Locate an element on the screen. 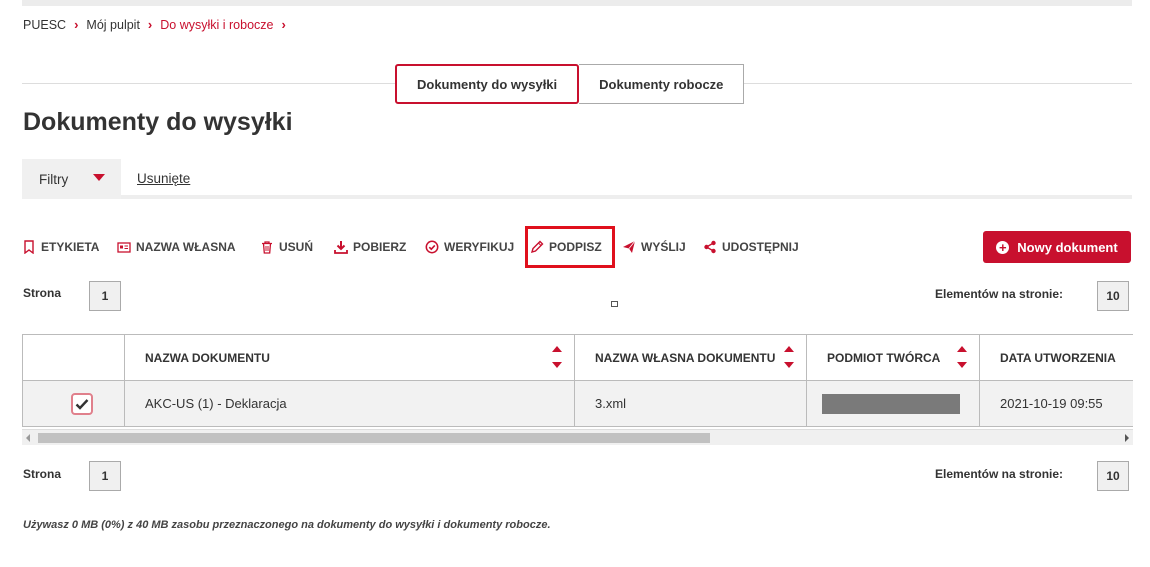 This screenshot has height=567, width=1150. column-header-label: DATA UTWORZENIA is located at coordinates (1058, 357).